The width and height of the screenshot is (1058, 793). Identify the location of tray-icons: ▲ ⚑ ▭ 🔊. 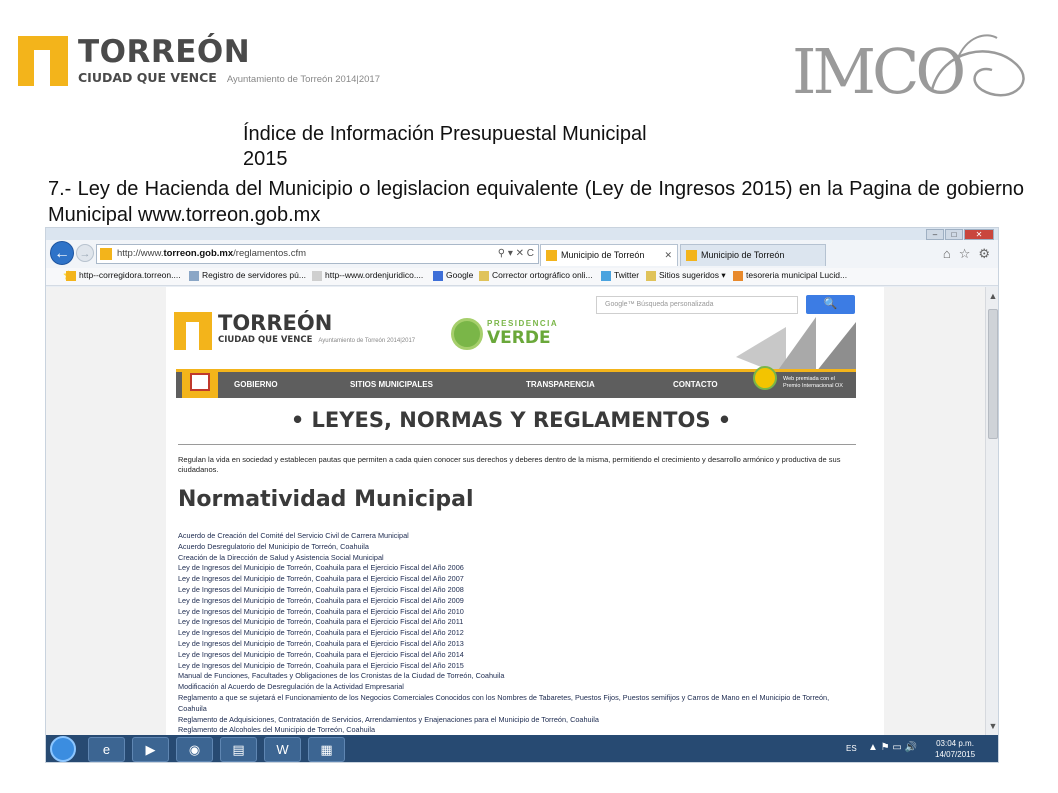
(892, 747).